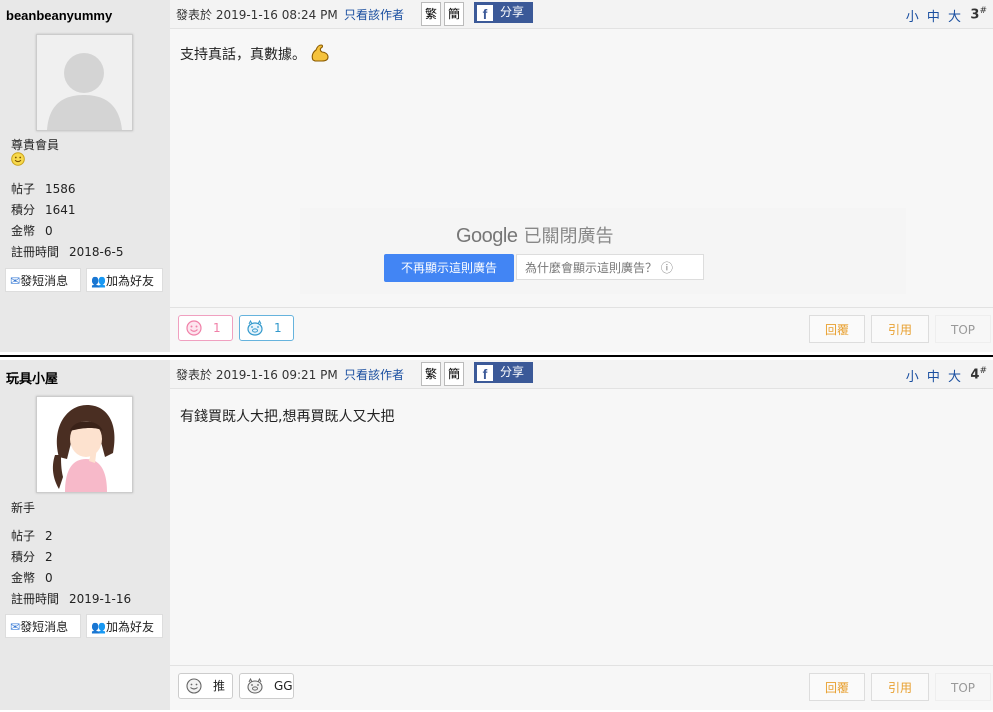 This screenshot has width=993, height=712. Describe the element at coordinates (71, 599) in the screenshot. I see `stat-register-date: 註冊時間 2019-1-16` at that location.